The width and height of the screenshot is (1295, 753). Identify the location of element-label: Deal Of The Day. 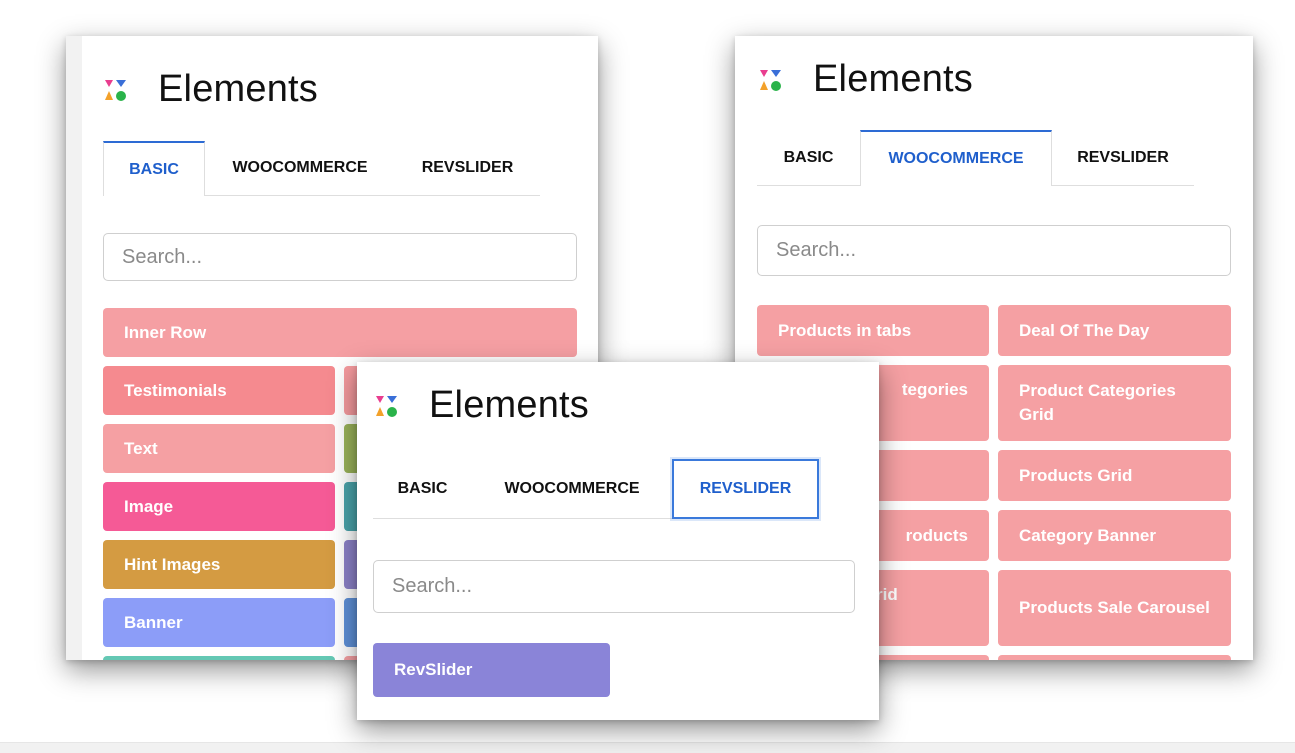
(1084, 330).